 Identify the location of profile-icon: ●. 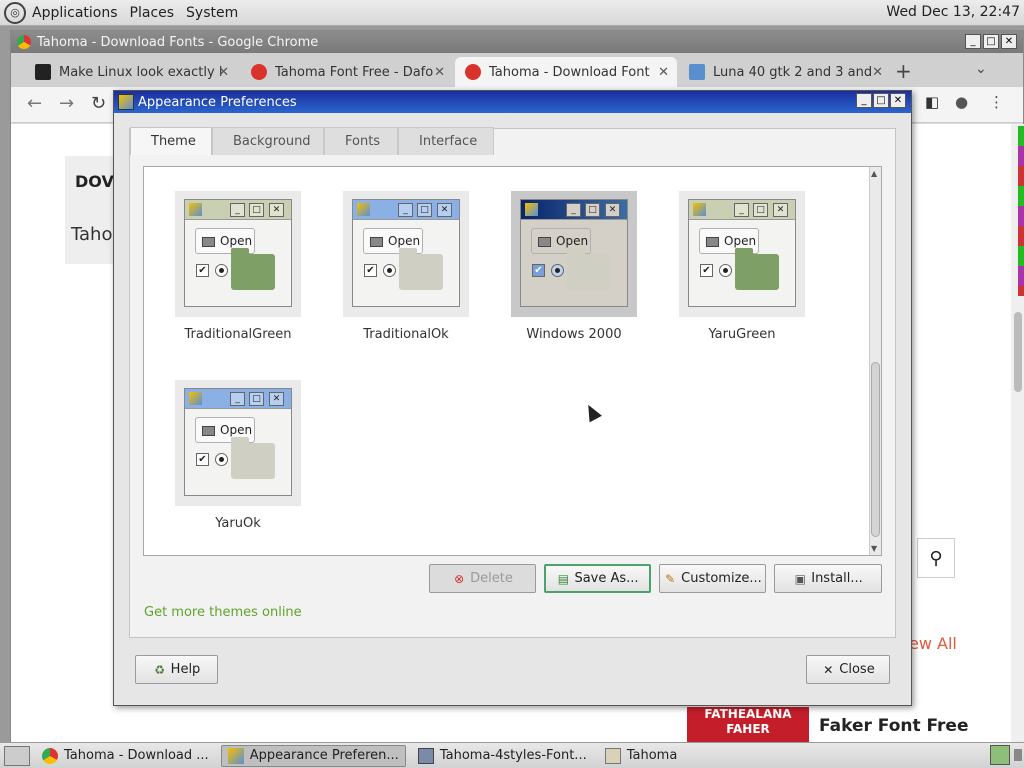
(961, 102).